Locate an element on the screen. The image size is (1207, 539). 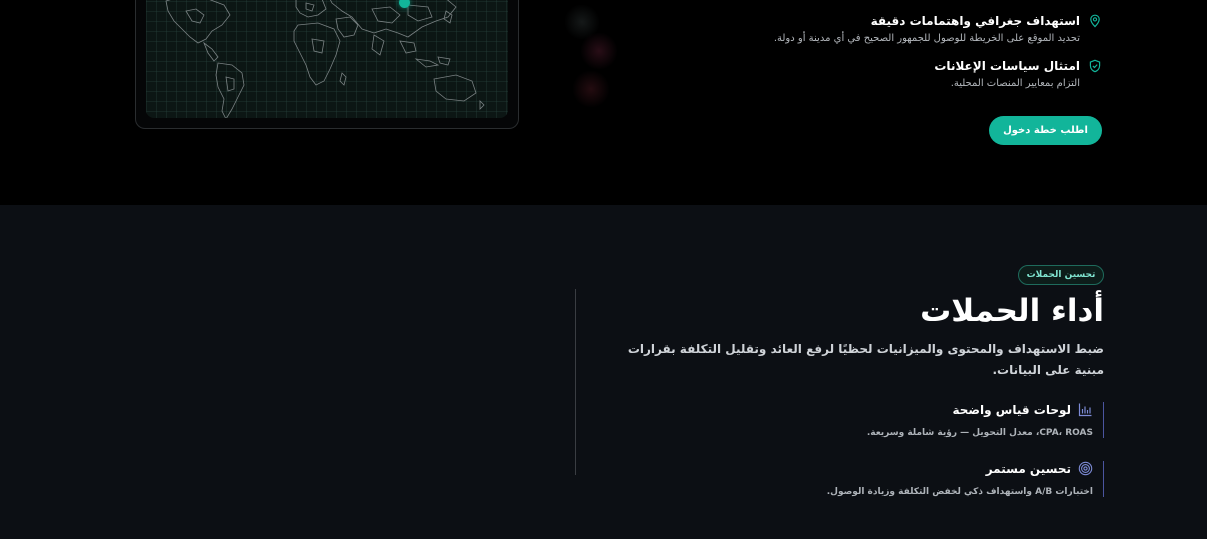
feature-item-title: تحسين مستمر is located at coordinates (1028, 468).